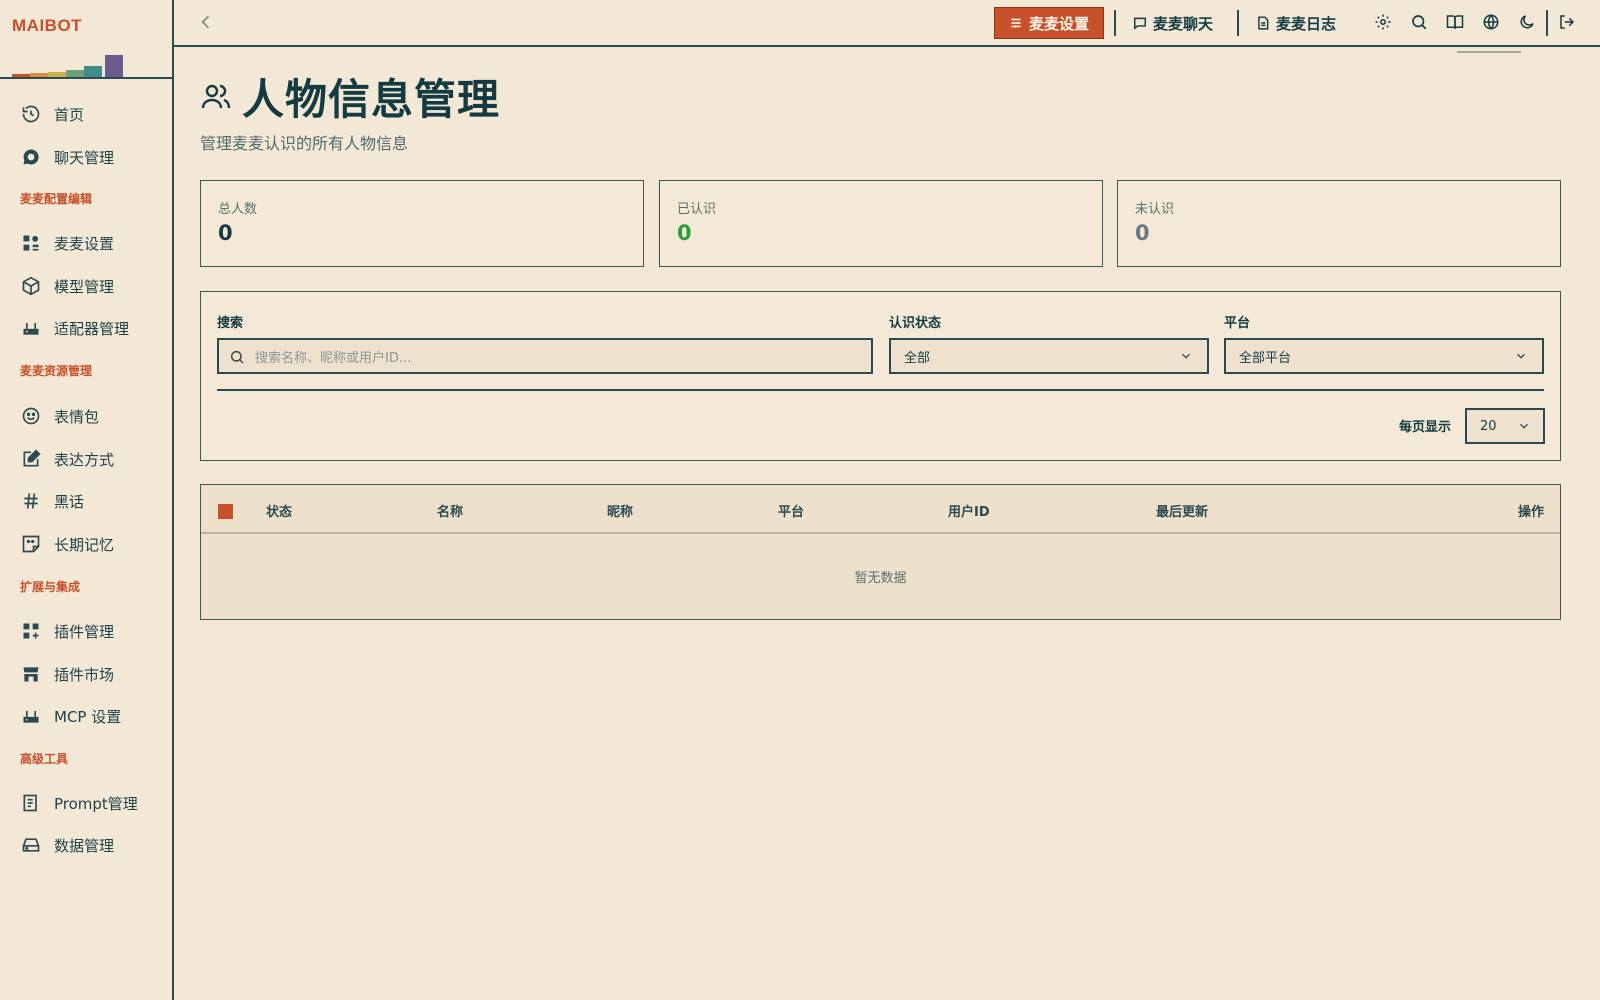 This screenshot has width=1600, height=1000. I want to click on section-advanced: 高级工具, so click(44, 759).